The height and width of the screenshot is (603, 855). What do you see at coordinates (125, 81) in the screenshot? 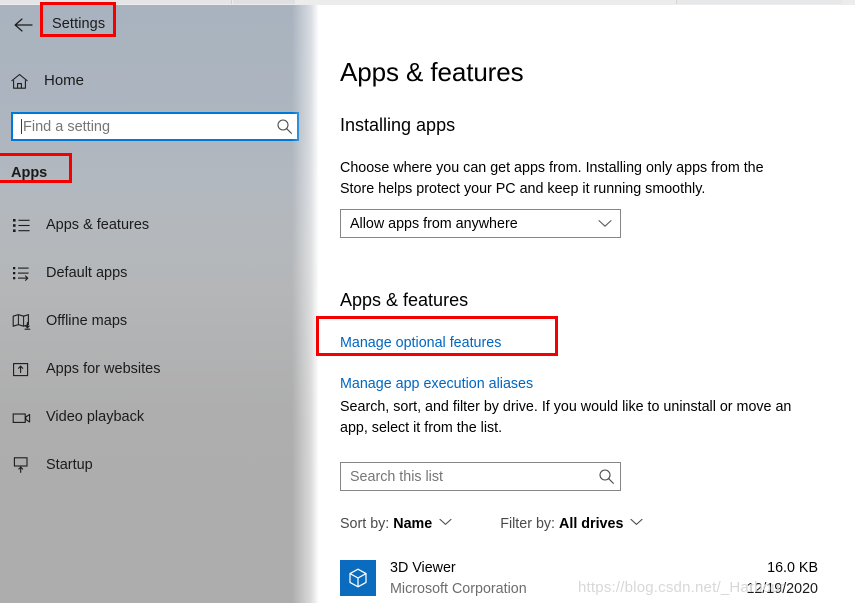
I see `sidebar-item-home: Home` at bounding box center [125, 81].